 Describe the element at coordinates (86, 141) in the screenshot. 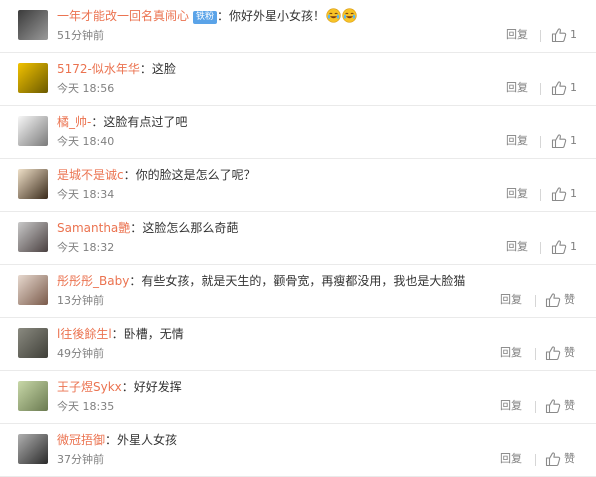

I see `comment-time: 今天 18:40` at that location.